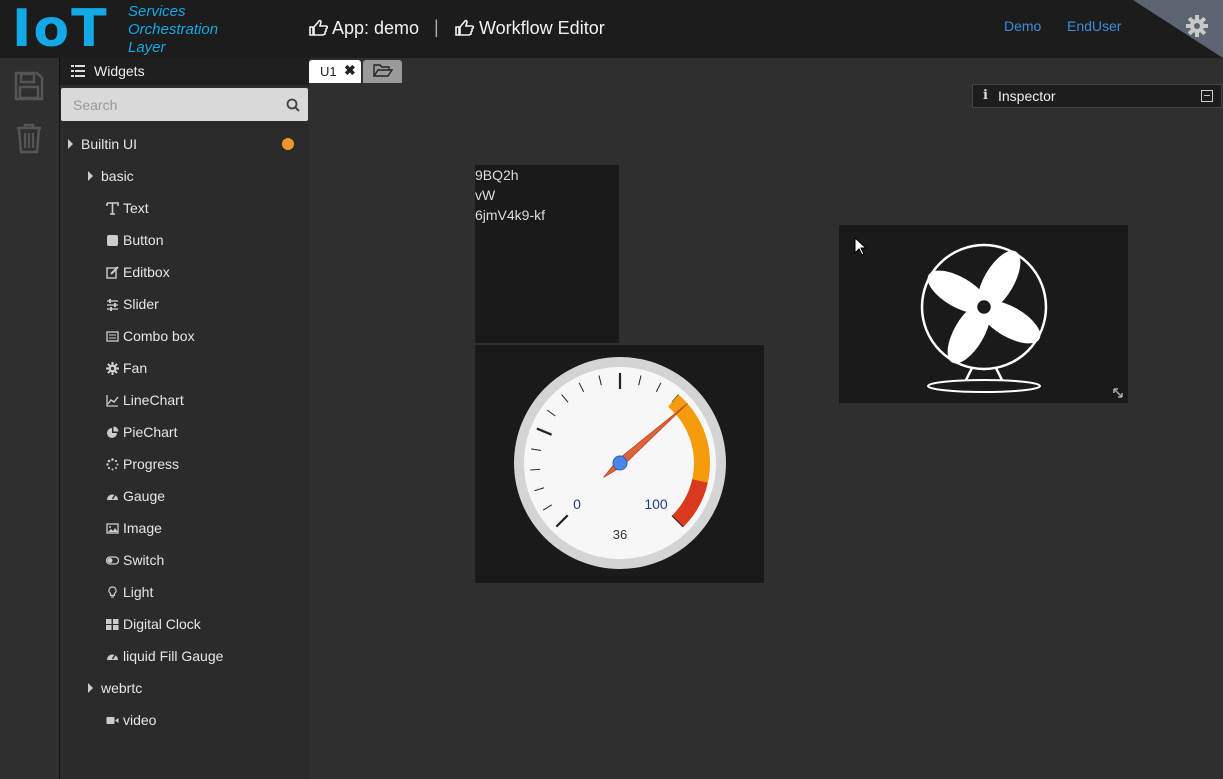  What do you see at coordinates (328, 71) in the screenshot?
I see `tab-label: U1` at bounding box center [328, 71].